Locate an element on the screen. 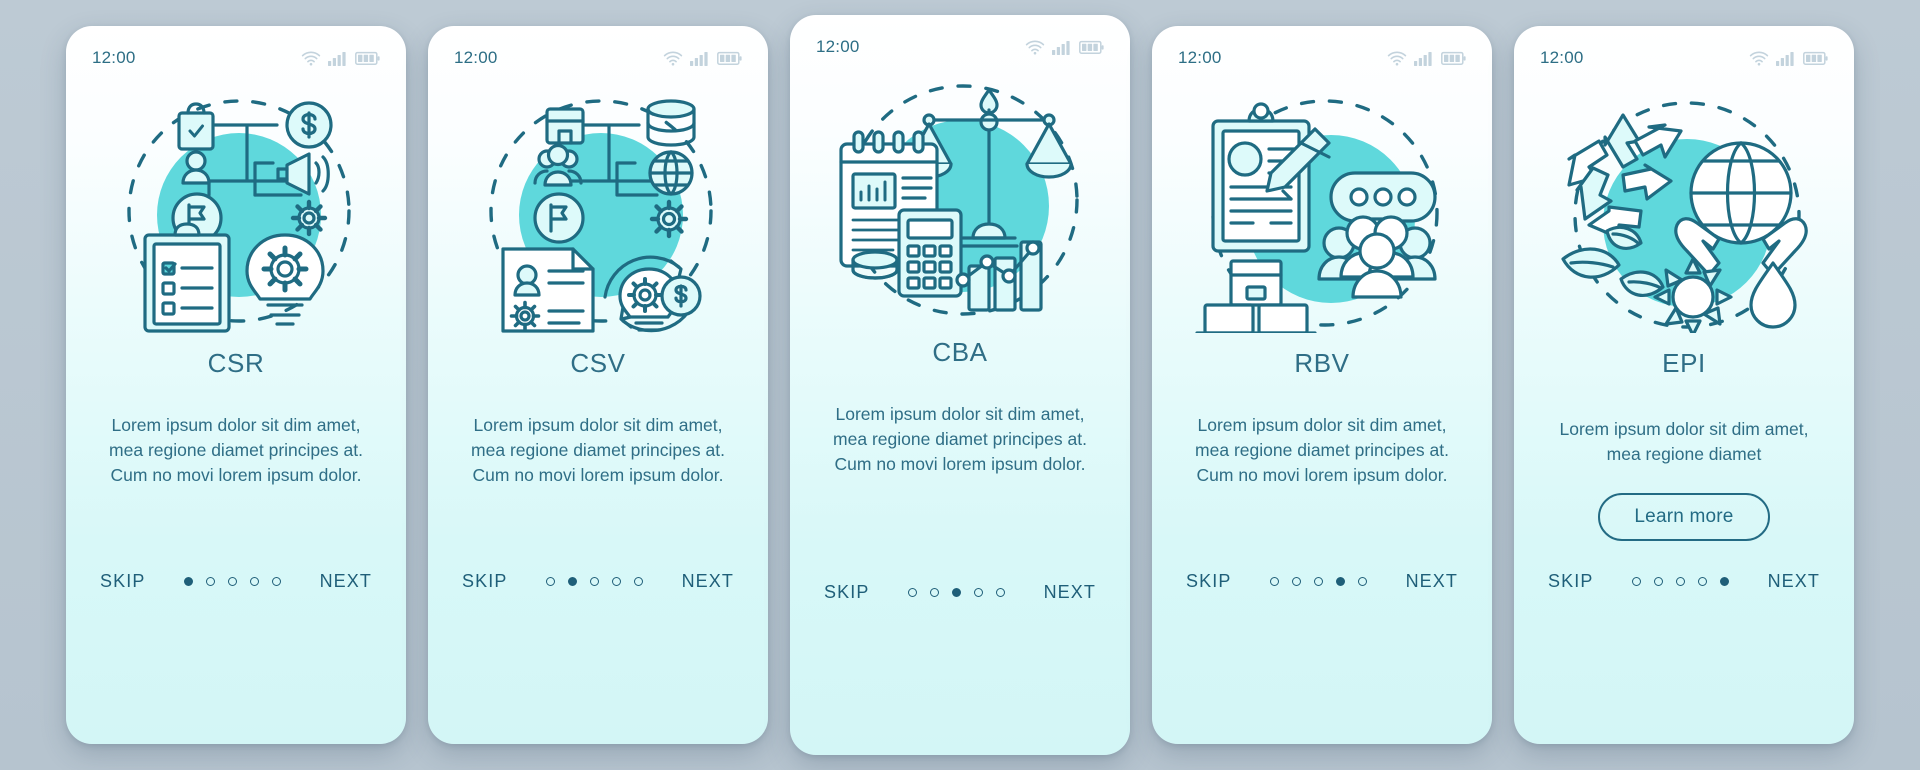  screen-title: CBA is located at coordinates (960, 352).